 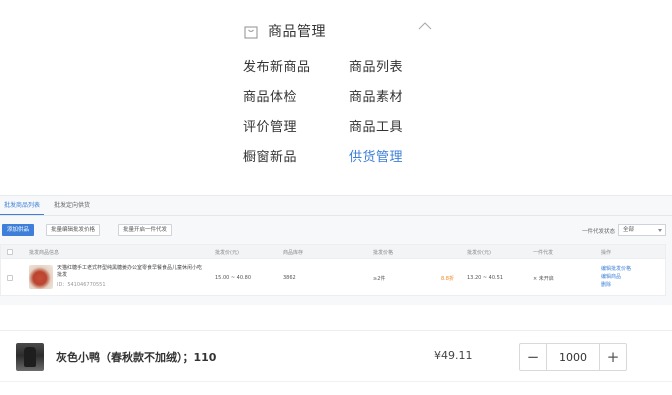 I want to click on select-value: 全部, so click(x=629, y=230).